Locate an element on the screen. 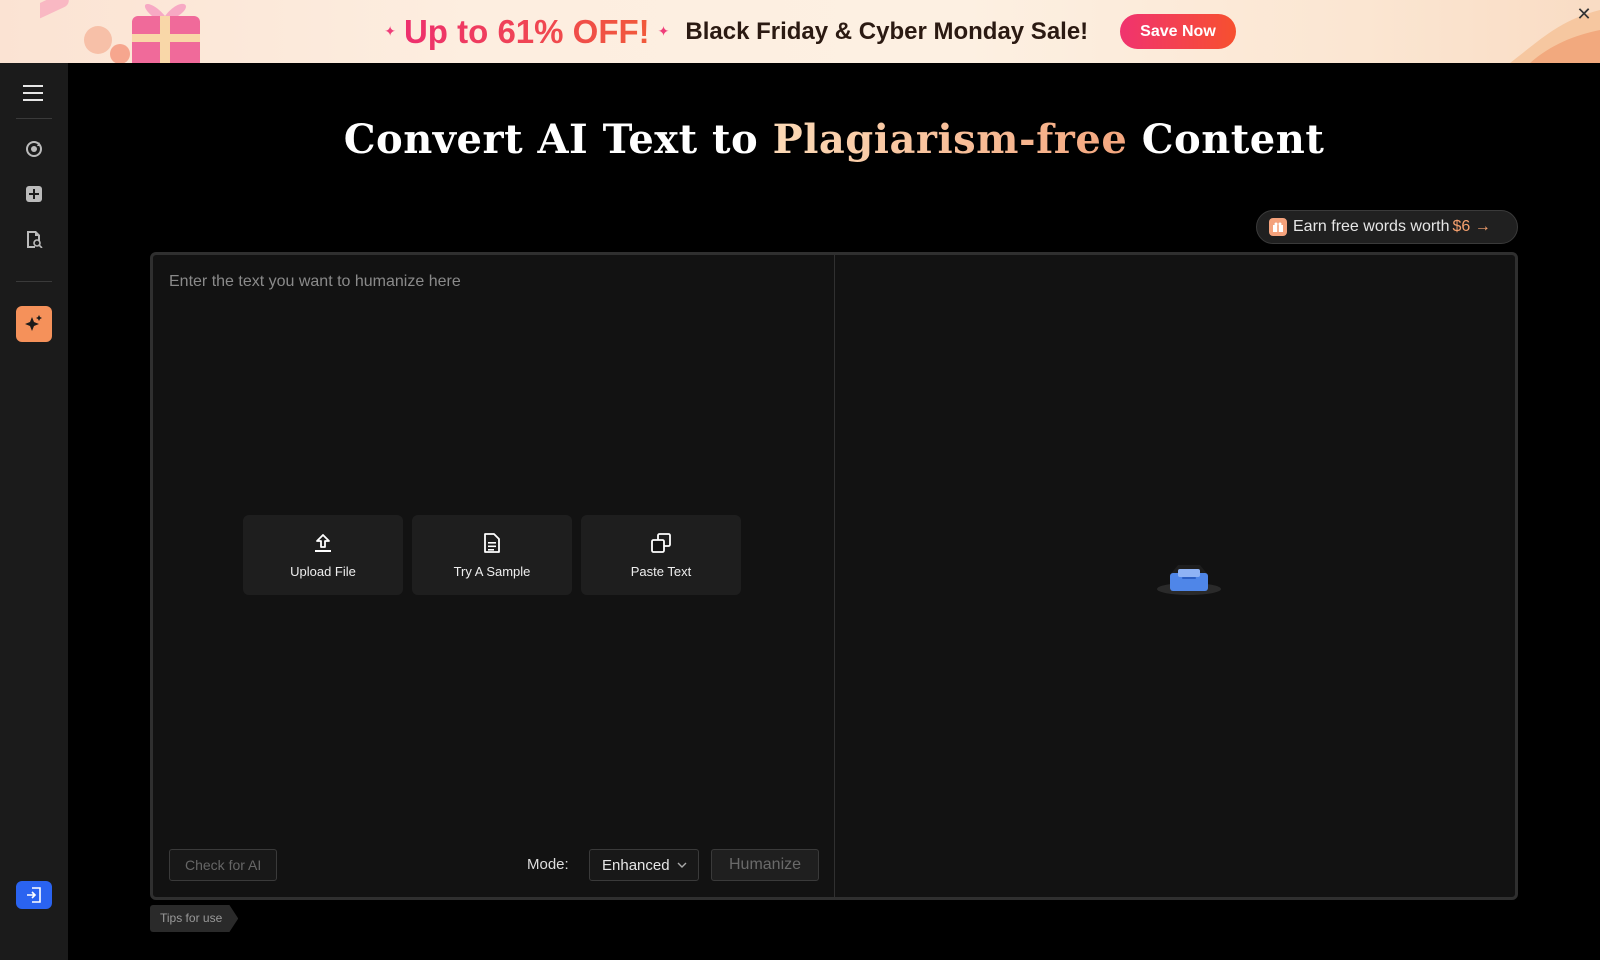  mode-select: Enhanced is located at coordinates (644, 865).